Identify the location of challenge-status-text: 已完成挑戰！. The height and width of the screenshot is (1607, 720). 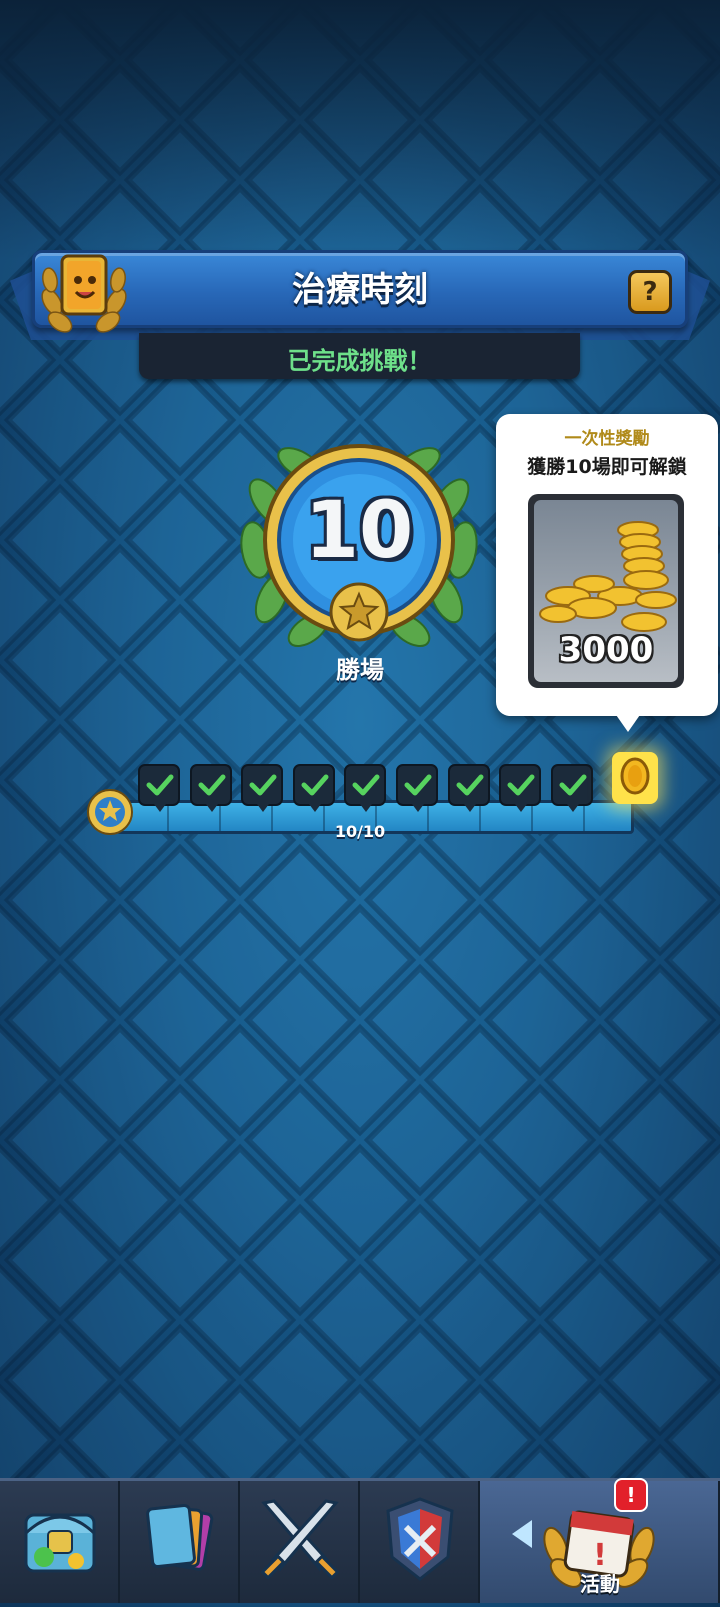
(359, 361).